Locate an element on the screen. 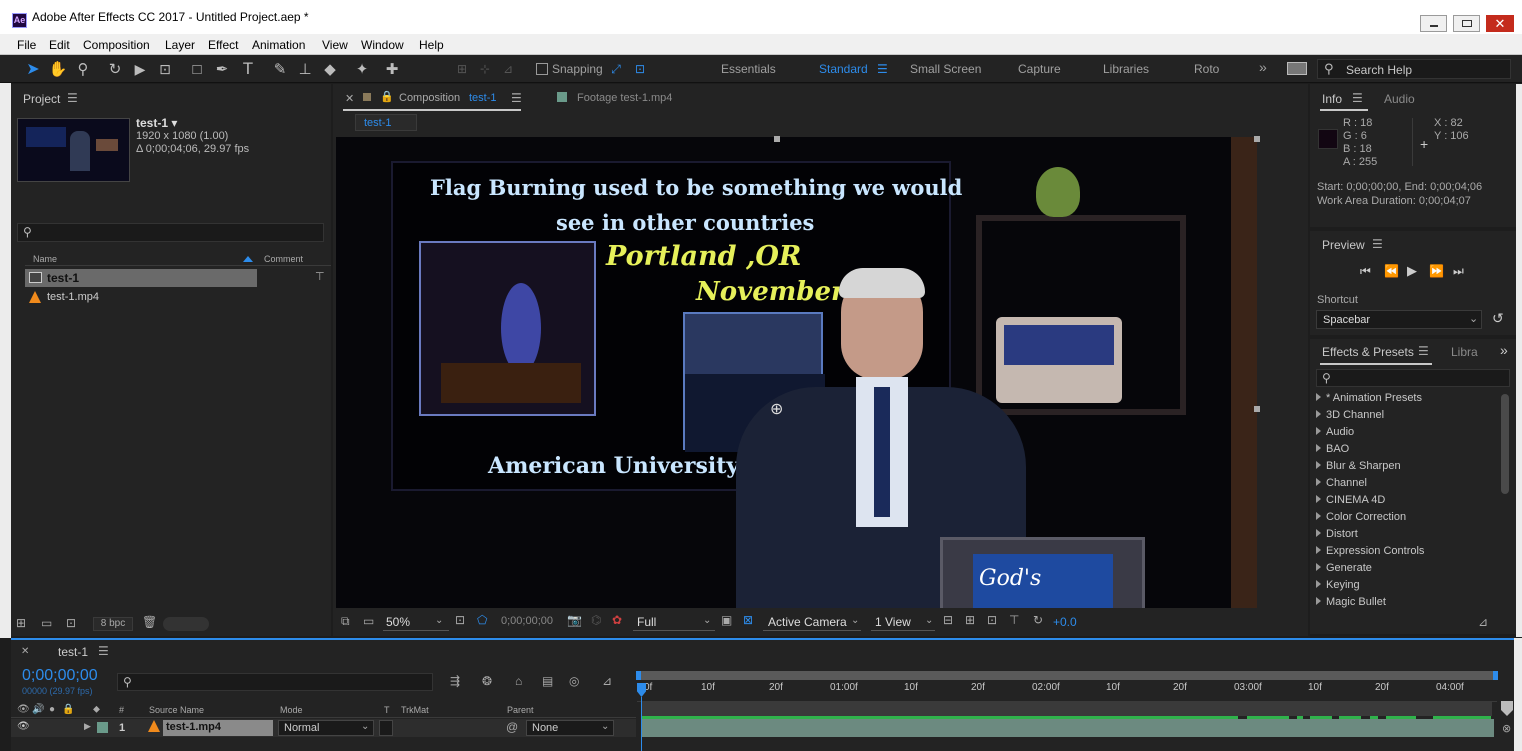 This screenshot has height=751, width=1522. layer-handle-right is located at coordinates (1257, 409).